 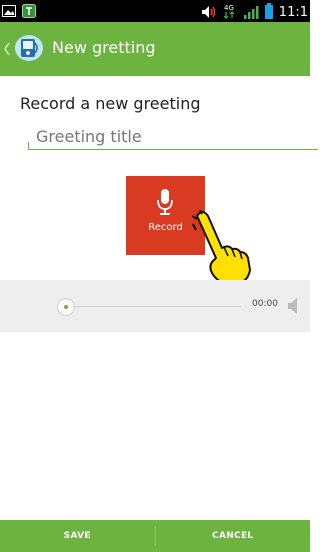 What do you see at coordinates (230, 13) in the screenshot?
I see `network-type-icon: 4G` at bounding box center [230, 13].